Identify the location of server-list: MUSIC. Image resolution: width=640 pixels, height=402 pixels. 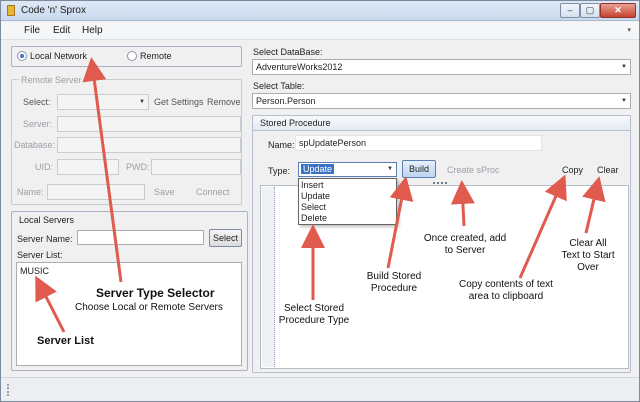
(129, 314).